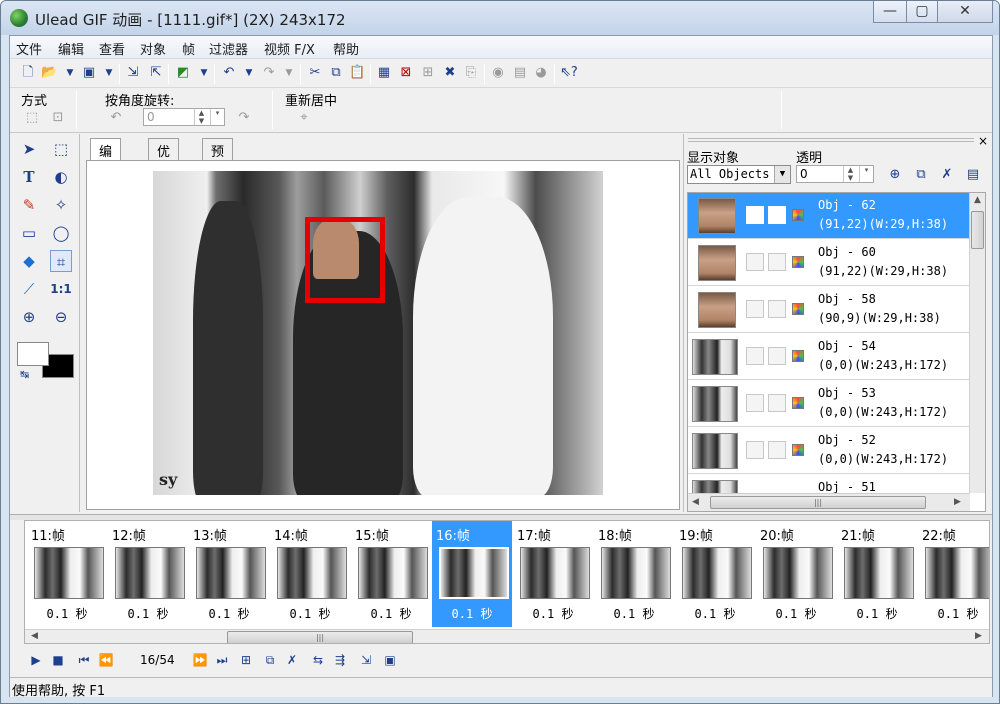 The height and width of the screenshot is (704, 1000). Describe the element at coordinates (877, 574) in the screenshot. I see `frame-cell: 21:帧 0.1 秒` at that location.